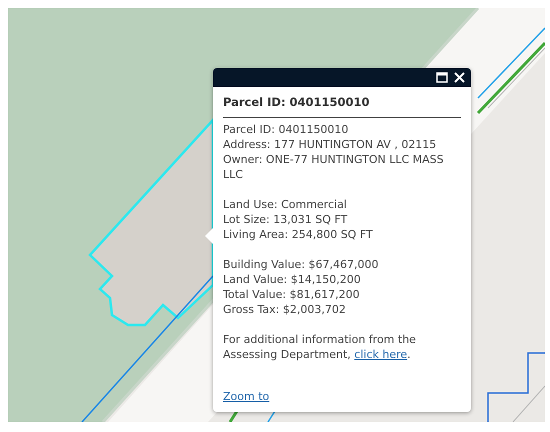 Image resolution: width=550 pixels, height=432 pixels. What do you see at coordinates (292, 294) in the screenshot?
I see `attribute-text: Total Value: $81,617,200` at bounding box center [292, 294].